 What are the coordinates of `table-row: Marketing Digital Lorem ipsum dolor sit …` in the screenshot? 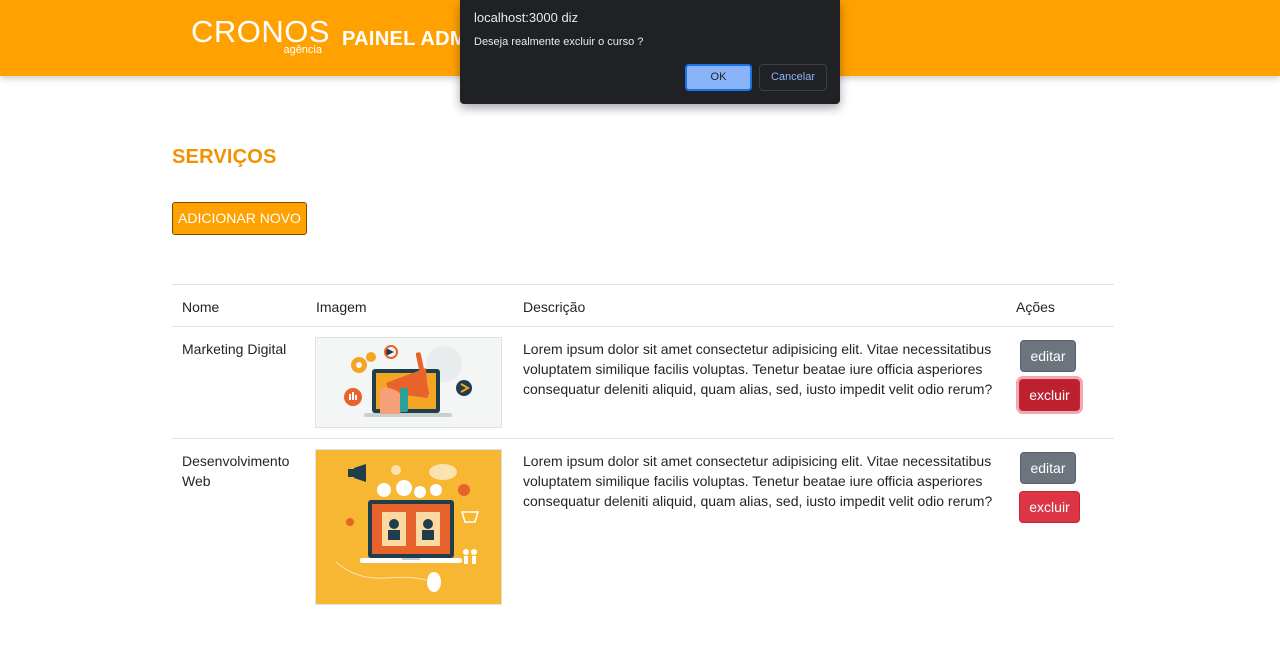 It's located at (643, 383).